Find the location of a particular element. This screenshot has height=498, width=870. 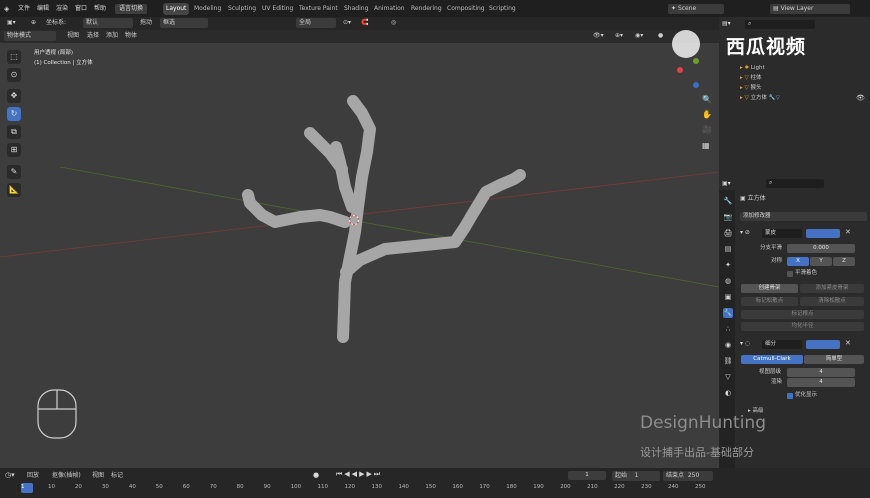

rotate-tool-icon: ↻ is located at coordinates (14, 114).